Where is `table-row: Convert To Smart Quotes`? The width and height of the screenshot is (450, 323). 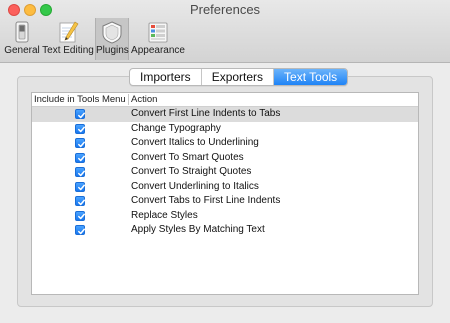 table-row: Convert To Smart Quotes is located at coordinates (225, 158).